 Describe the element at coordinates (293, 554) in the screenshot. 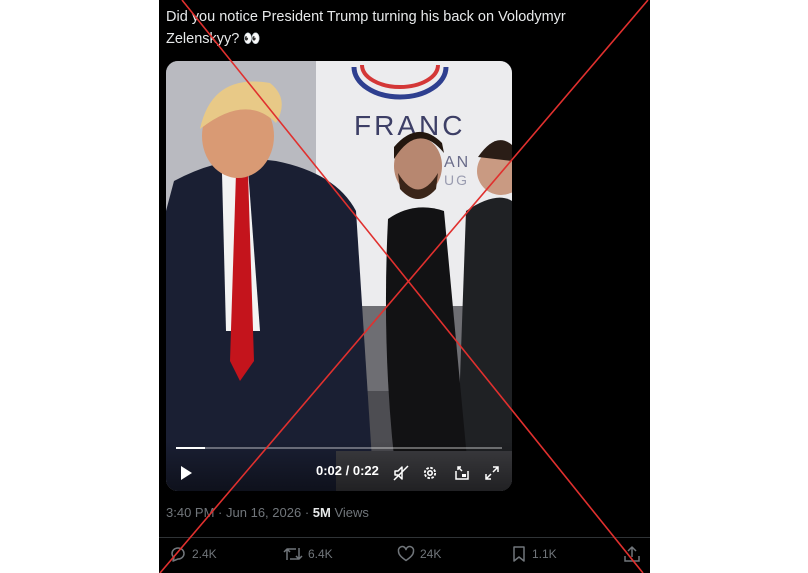

I see `repost-icon` at that location.